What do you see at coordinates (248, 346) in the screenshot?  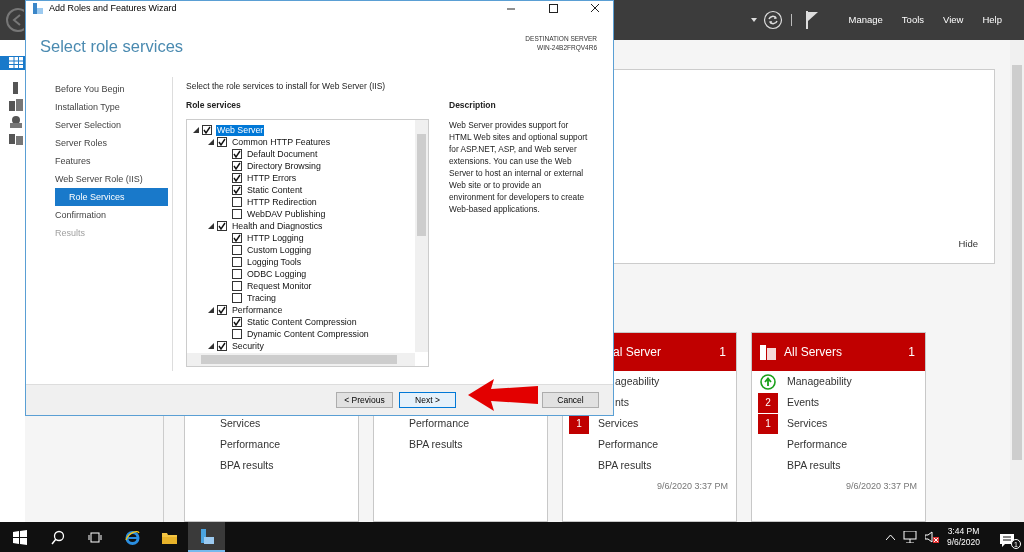 I see `tree-item-label: Security` at bounding box center [248, 346].